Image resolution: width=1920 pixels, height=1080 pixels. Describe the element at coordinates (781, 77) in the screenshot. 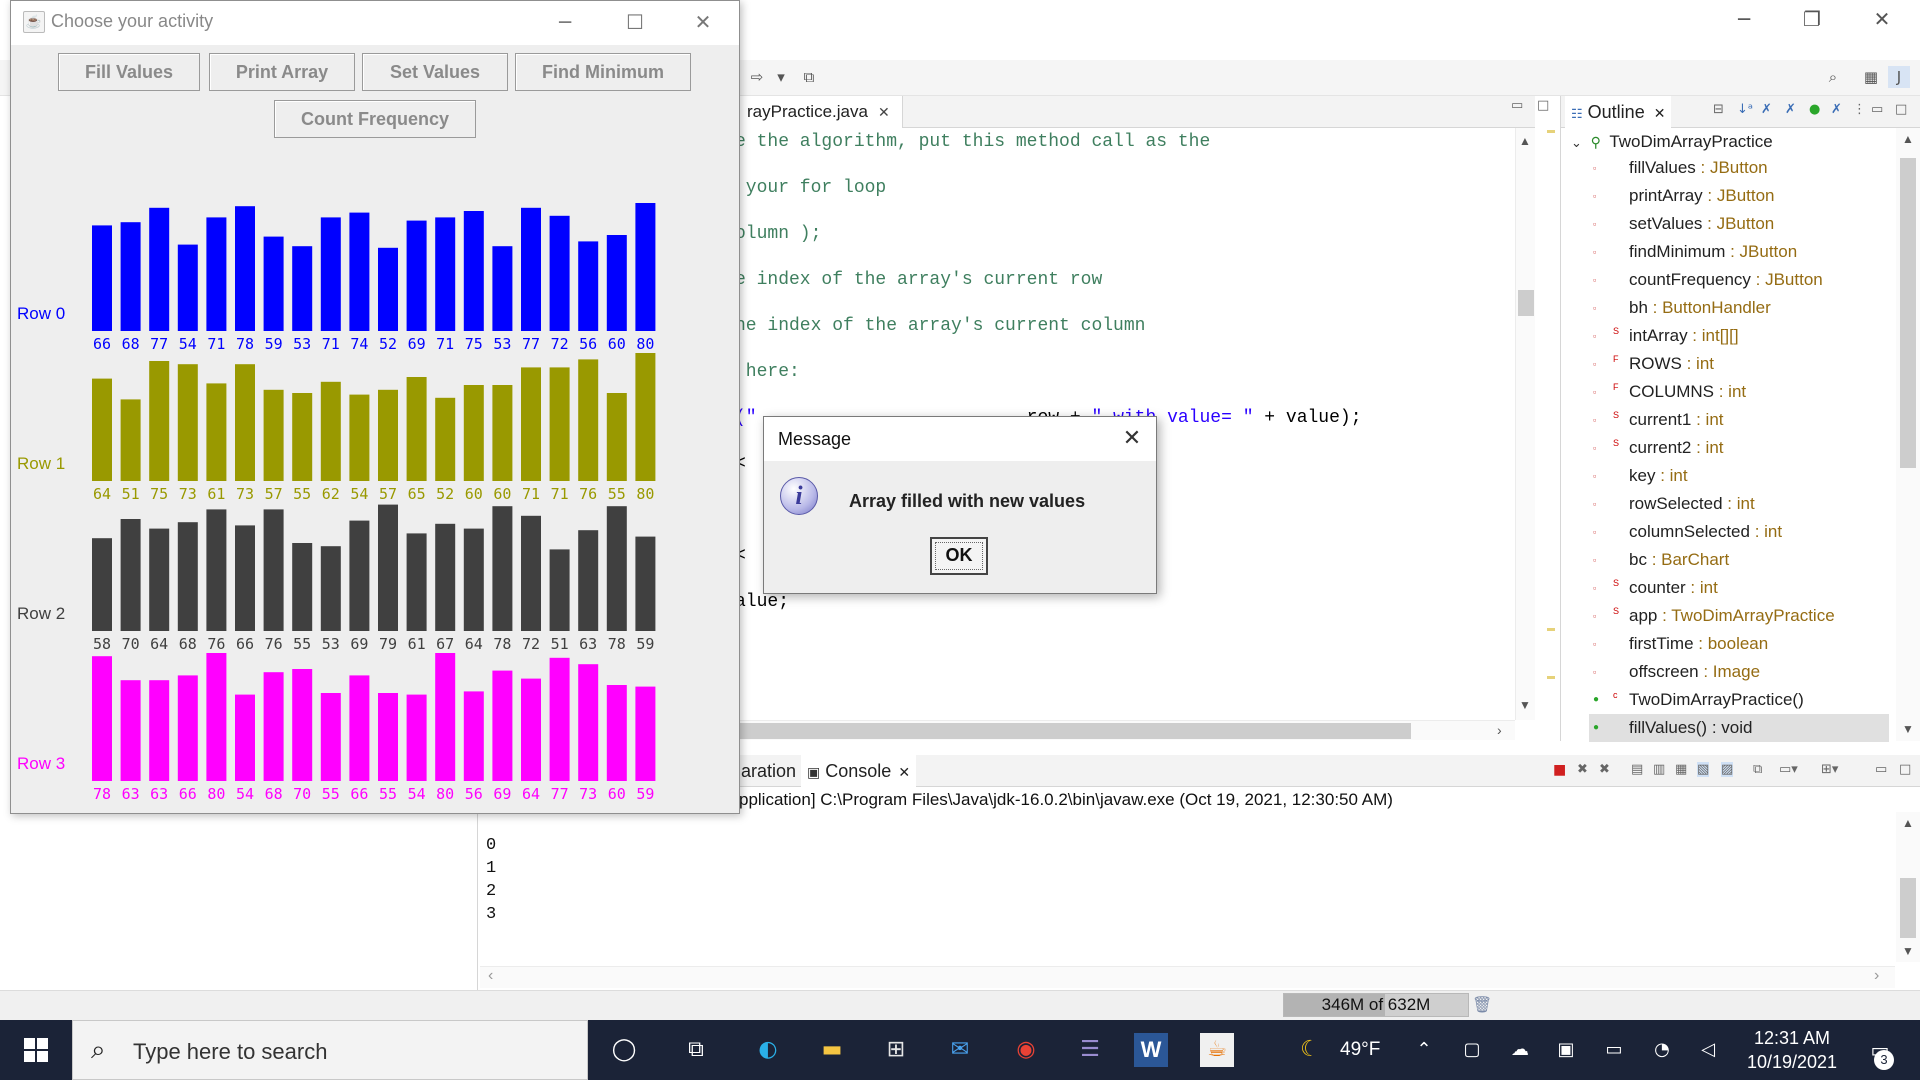

I see `dropdown-icon: ▾` at that location.